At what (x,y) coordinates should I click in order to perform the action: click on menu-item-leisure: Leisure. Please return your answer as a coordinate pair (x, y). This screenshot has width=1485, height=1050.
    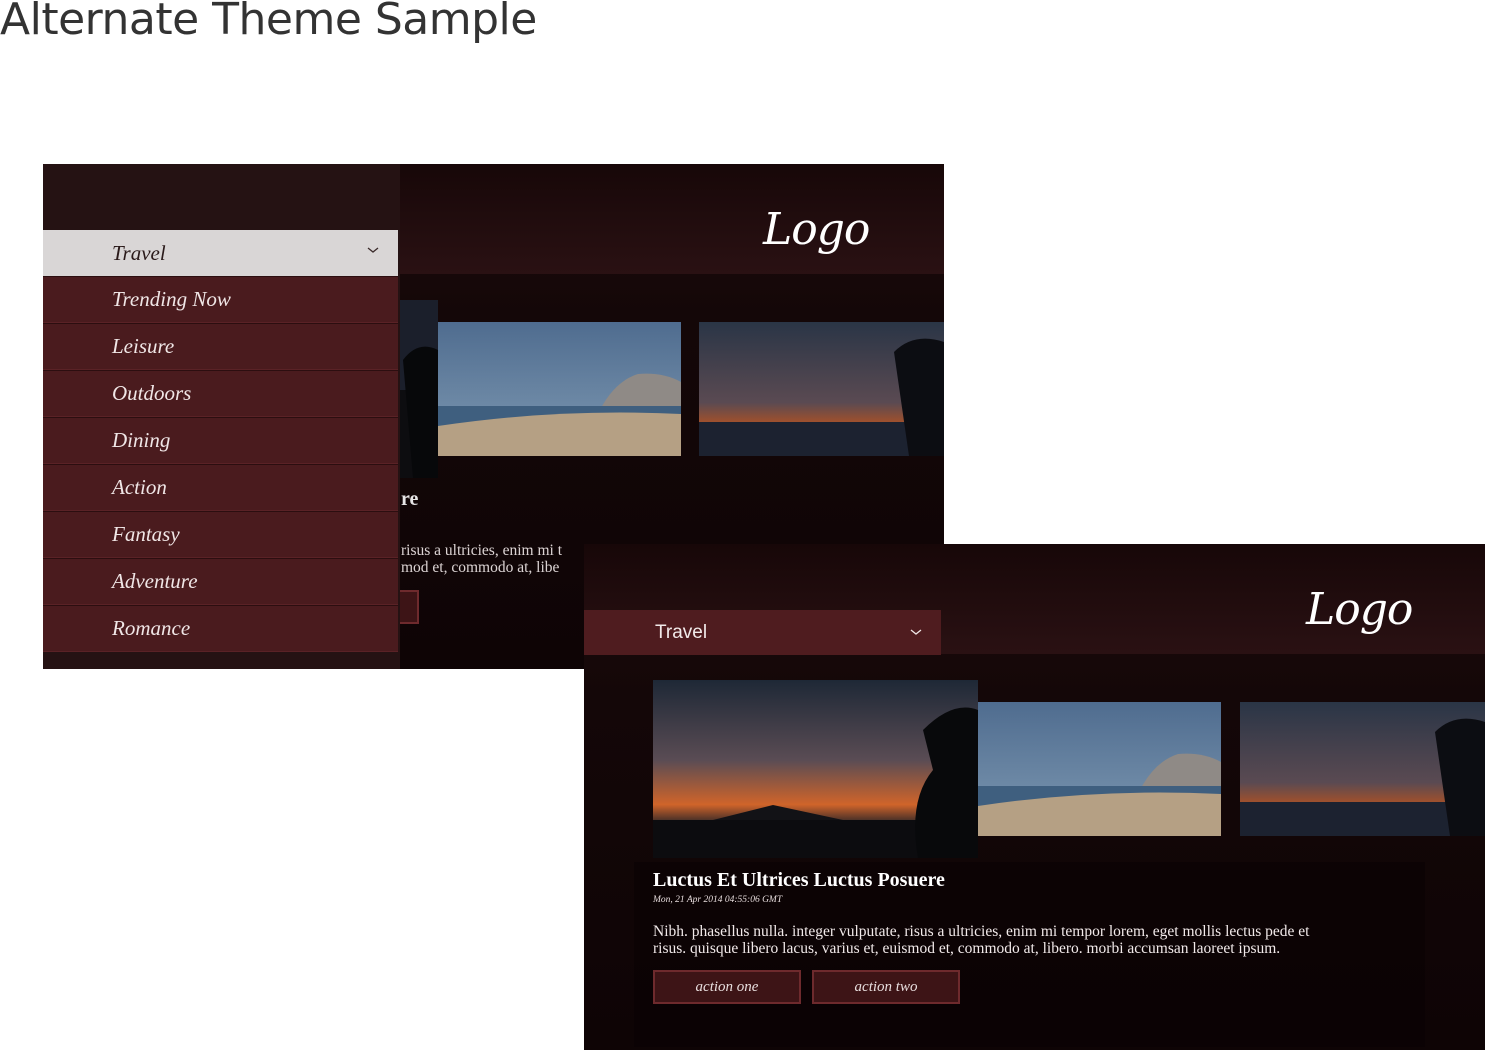
    Looking at the image, I should click on (220, 346).